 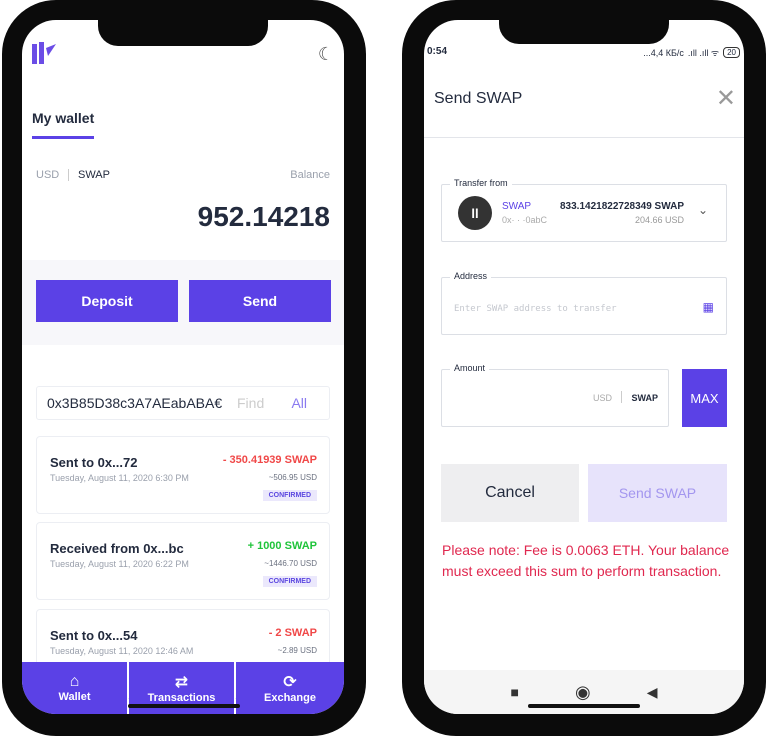 I want to click on token-usd: 204.66 USD, so click(x=659, y=220).